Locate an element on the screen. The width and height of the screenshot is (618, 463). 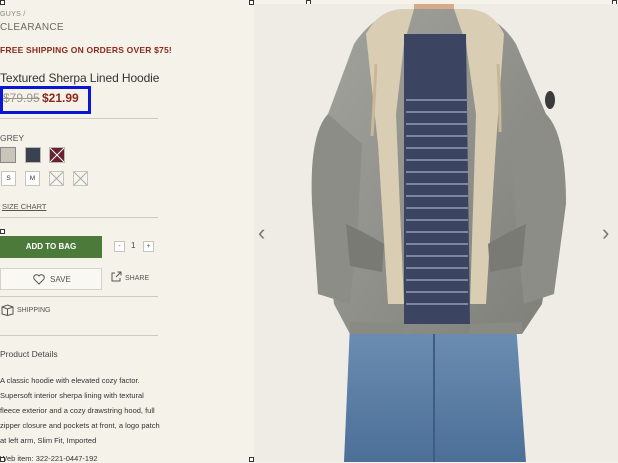
chevron-right-icon: › is located at coordinates (605, 233).